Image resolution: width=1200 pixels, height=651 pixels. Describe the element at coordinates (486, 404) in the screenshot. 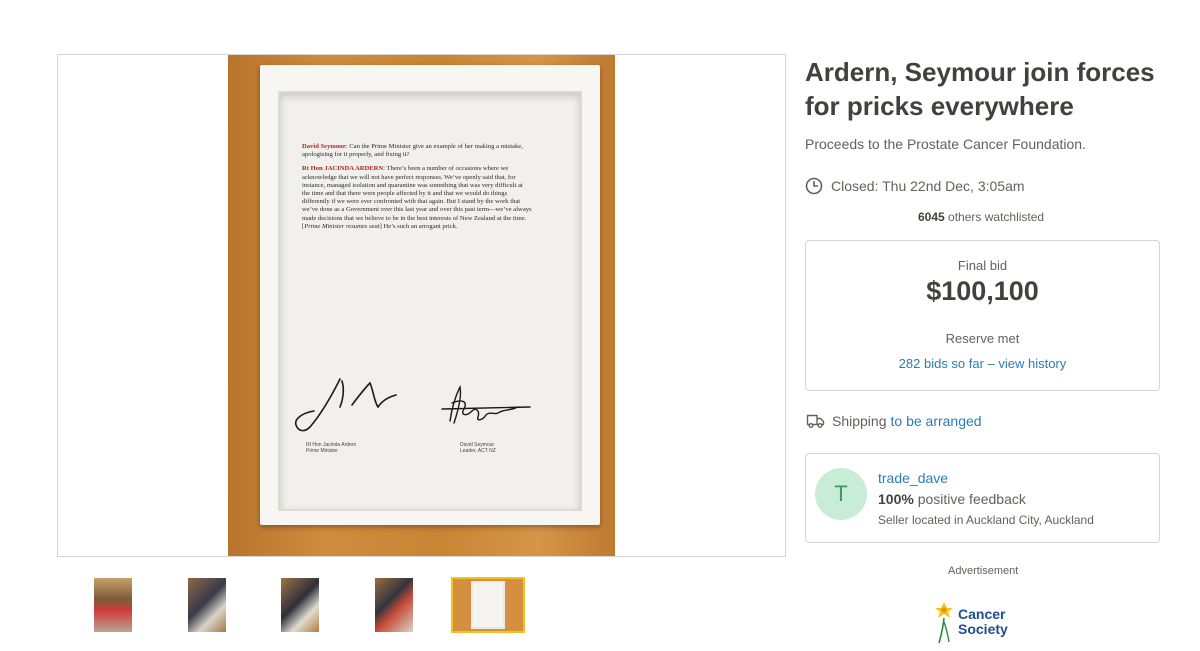

I see `seymour-signature` at that location.